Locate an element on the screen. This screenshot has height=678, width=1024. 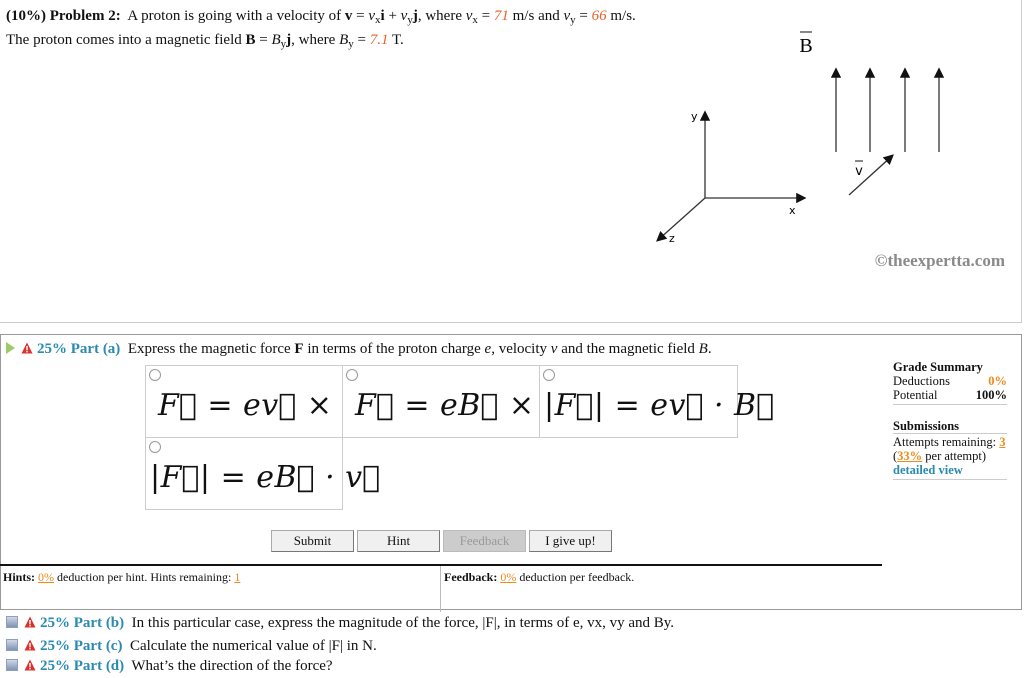
var-F: F is located at coordinates (299, 349).